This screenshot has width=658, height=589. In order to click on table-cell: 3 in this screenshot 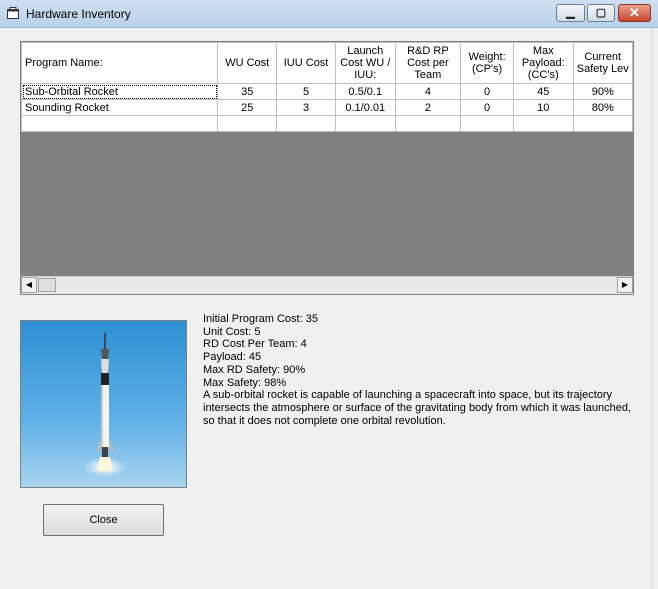, I will do `click(306, 107)`.